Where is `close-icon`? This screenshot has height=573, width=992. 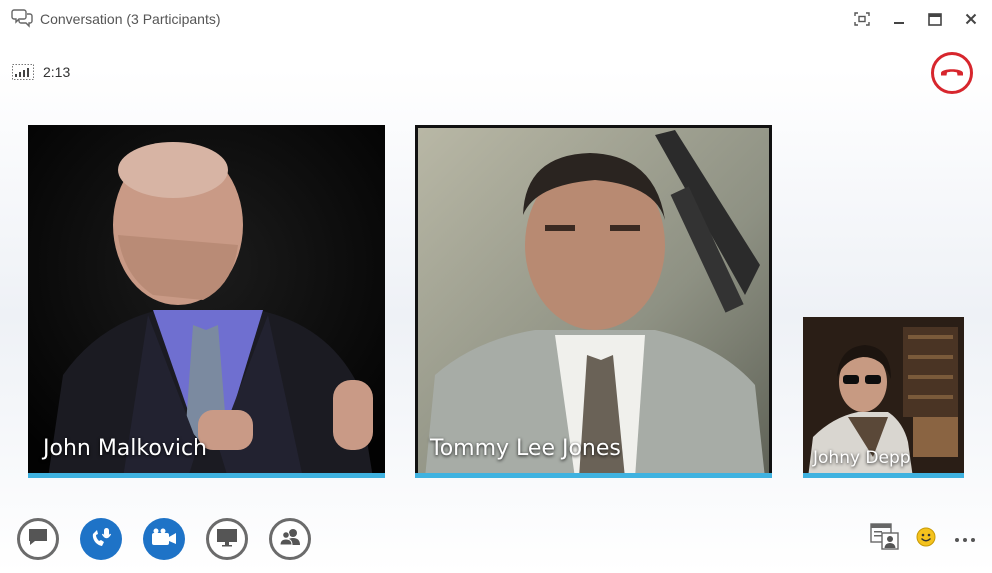 close-icon is located at coordinates (971, 19).